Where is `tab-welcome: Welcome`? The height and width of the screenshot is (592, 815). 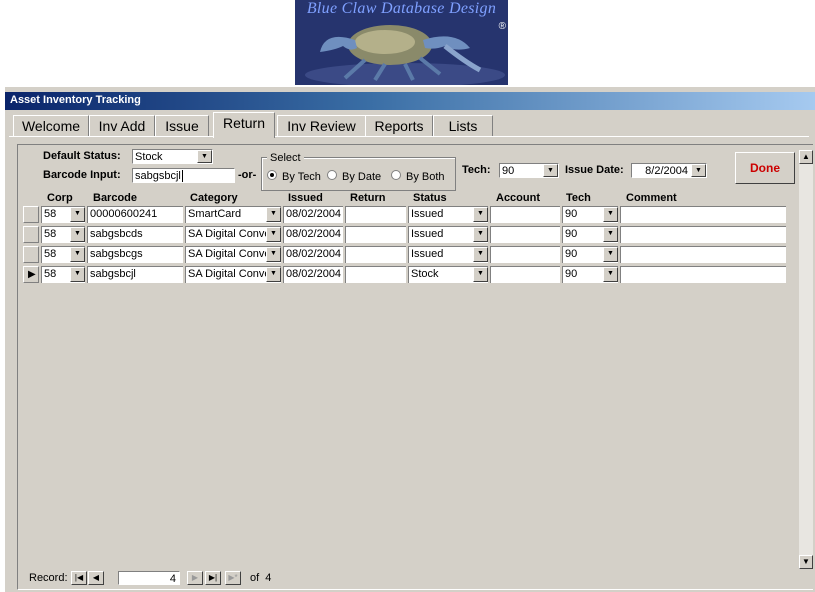 tab-welcome: Welcome is located at coordinates (51, 126).